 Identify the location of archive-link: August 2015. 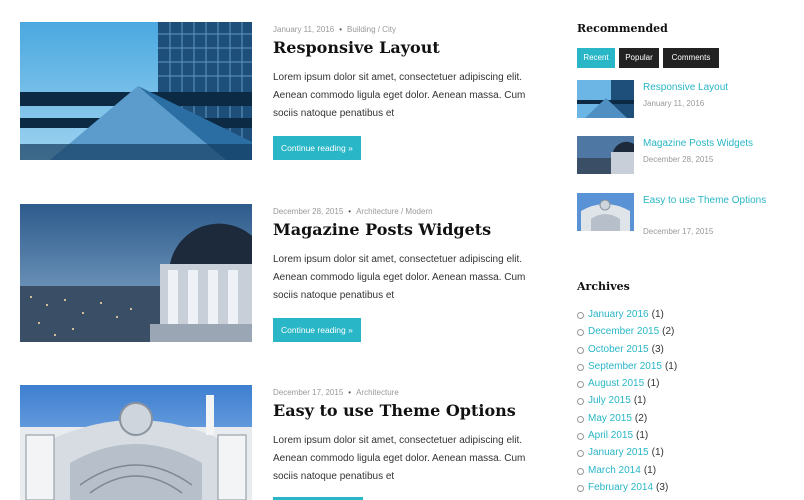
(616, 383).